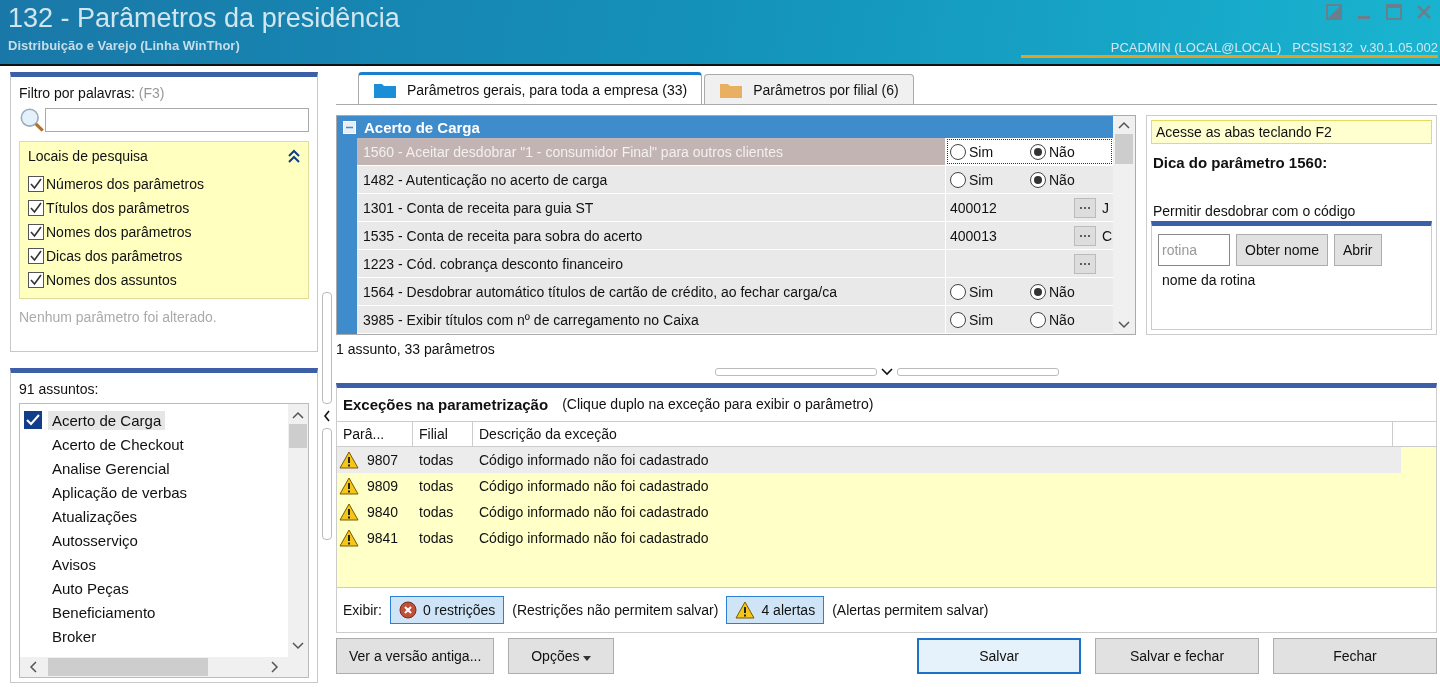 Image resolution: width=1440 pixels, height=687 pixels. I want to click on parameter-row: 1482 - Autenticação no acerto de carga Sim Não, so click(735, 180).